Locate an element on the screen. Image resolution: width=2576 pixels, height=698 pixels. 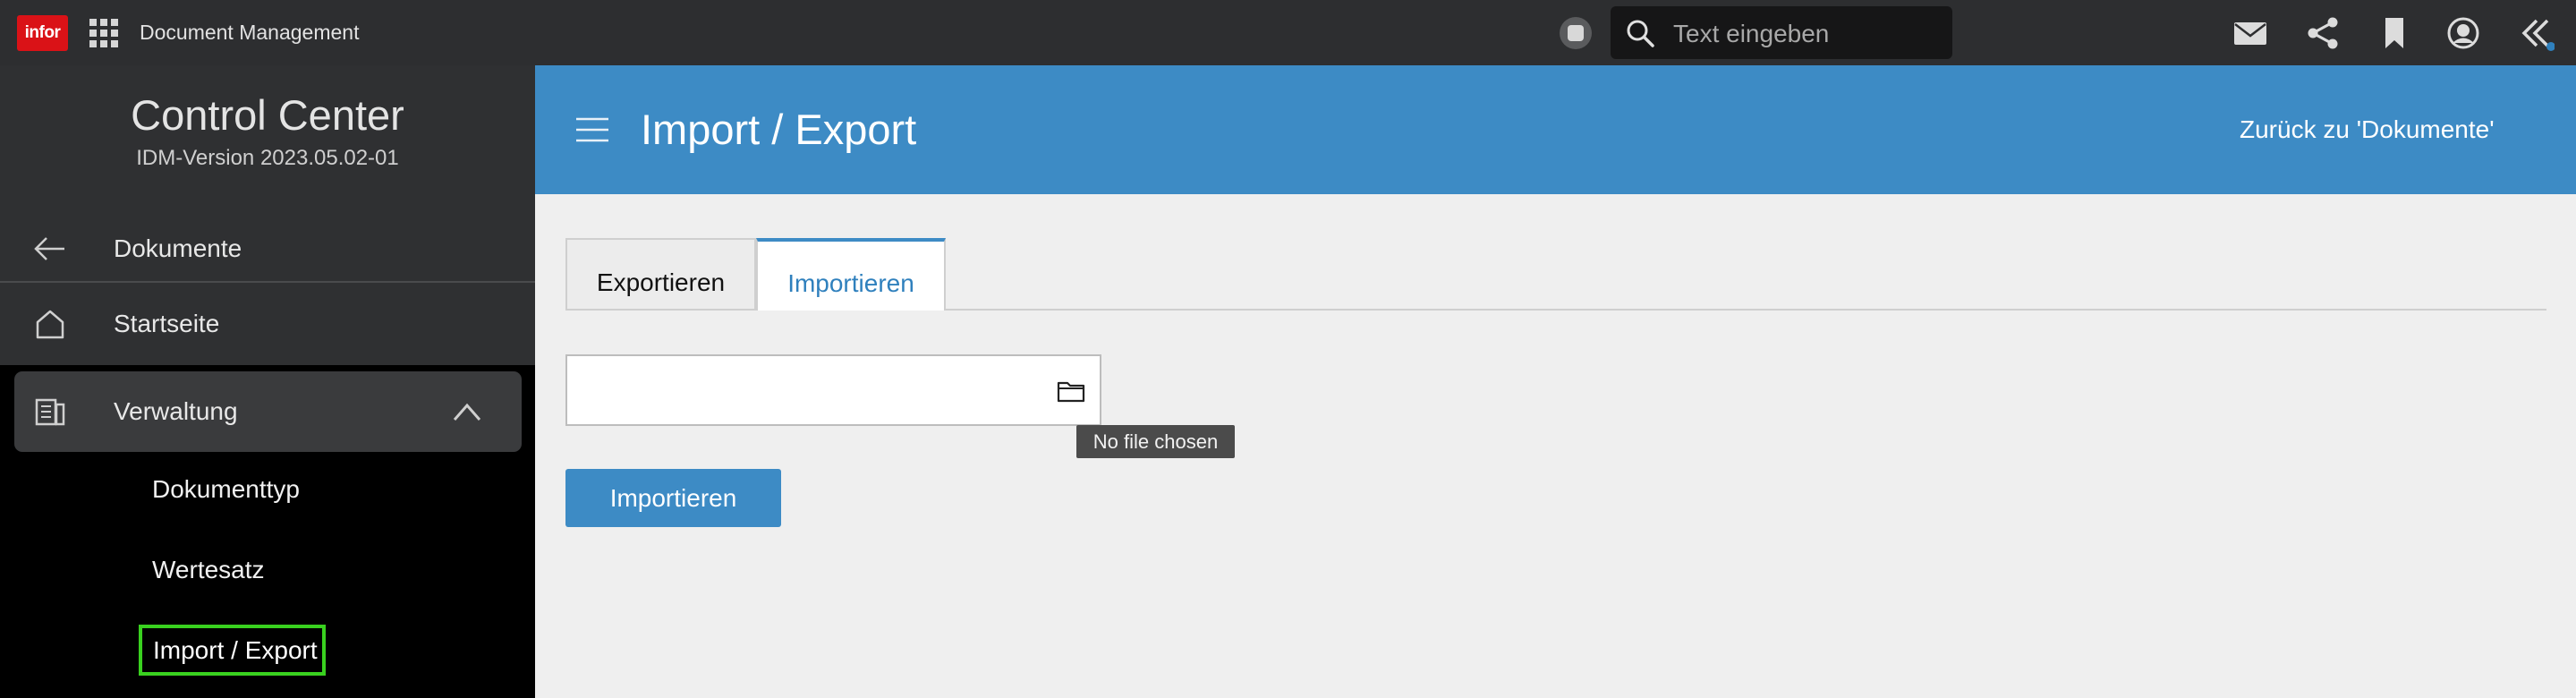
back-to-documents-link: Zurück zu 'Dokumente' is located at coordinates (2367, 130).